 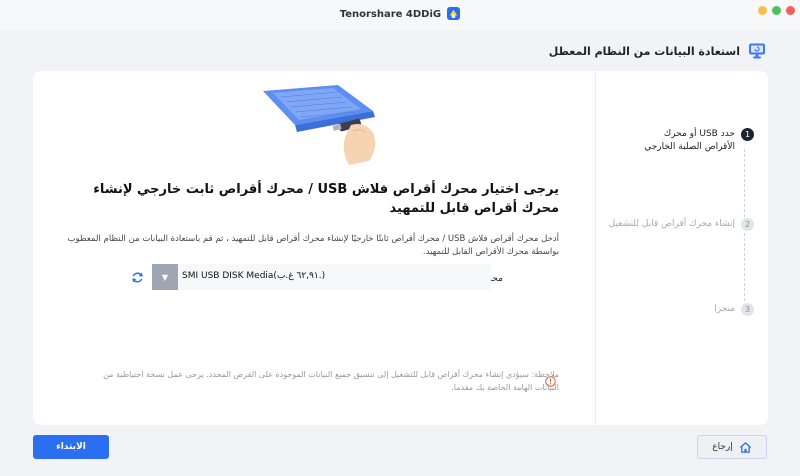 I want to click on minimize-button, so click(x=762, y=10).